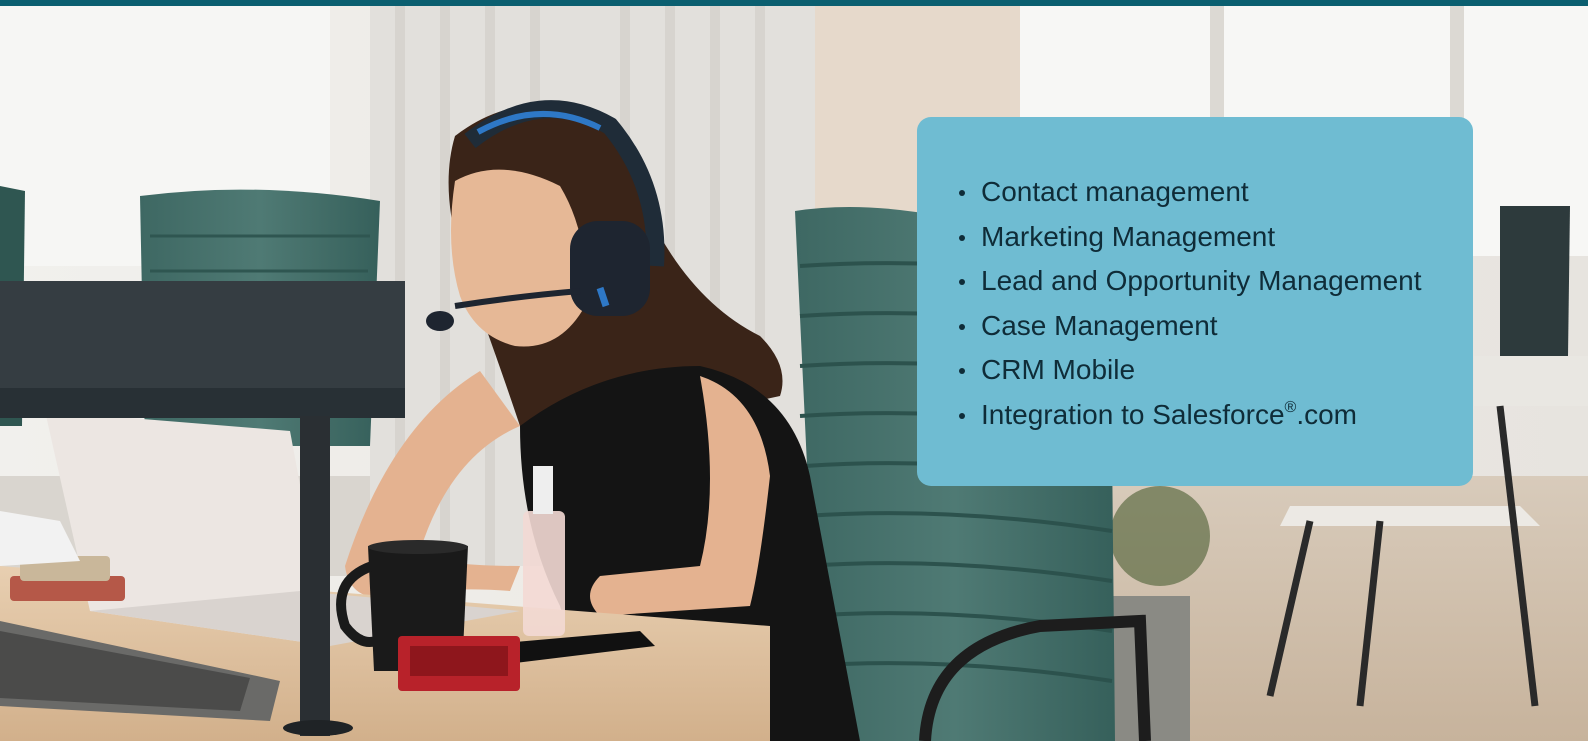 The width and height of the screenshot is (1588, 751). What do you see at coordinates (1133, 414) in the screenshot?
I see `feature-label-prefix: Integration to Salesforce` at bounding box center [1133, 414].